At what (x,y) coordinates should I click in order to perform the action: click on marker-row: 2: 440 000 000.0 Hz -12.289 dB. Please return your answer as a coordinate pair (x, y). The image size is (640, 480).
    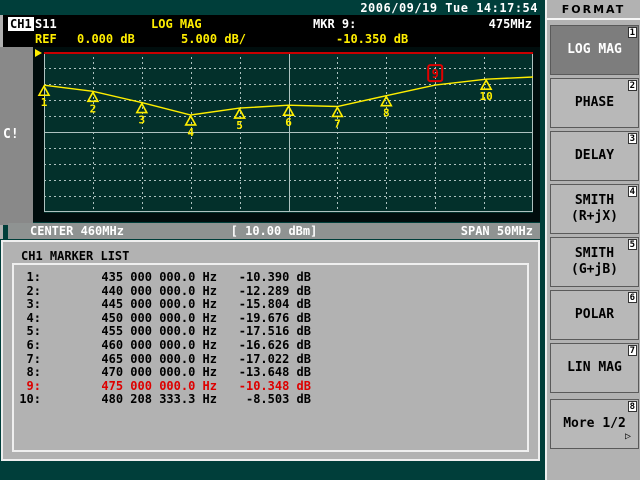
    Looking at the image, I should click on (168, 290).